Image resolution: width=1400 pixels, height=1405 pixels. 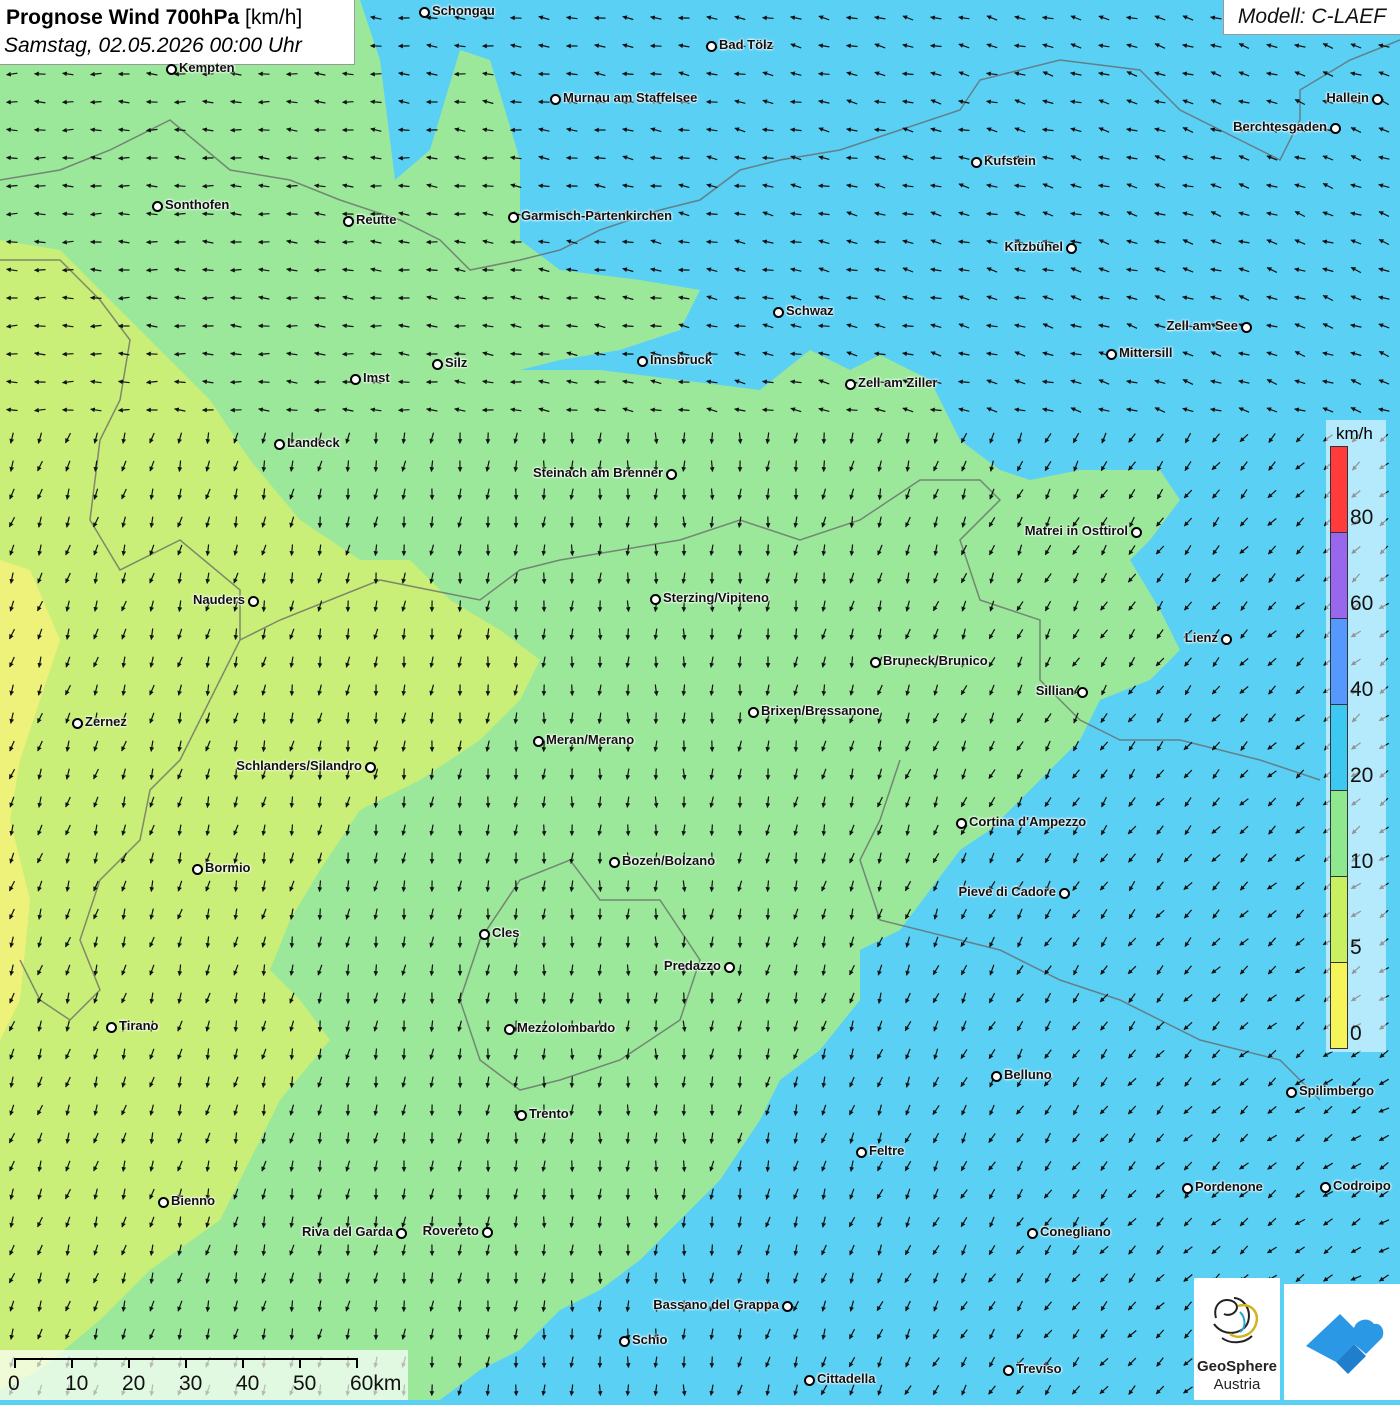 I want to click on app-logo, so click(x=1342, y=1342).